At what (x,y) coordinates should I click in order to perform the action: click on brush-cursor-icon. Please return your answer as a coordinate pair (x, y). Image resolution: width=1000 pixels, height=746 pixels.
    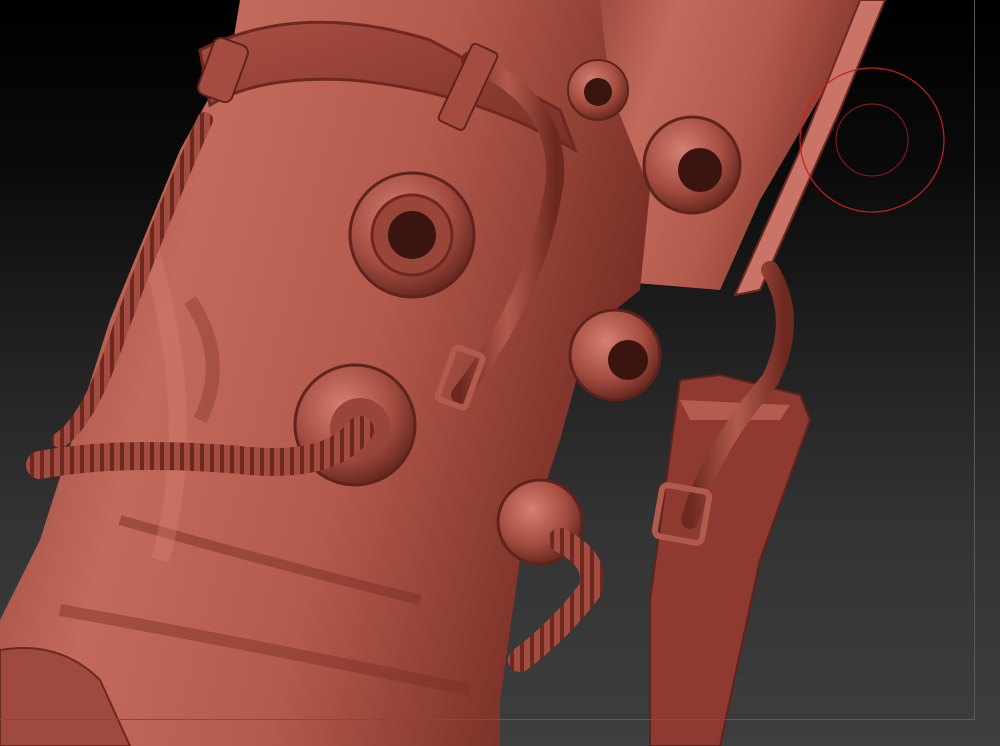
    Looking at the image, I should click on (872, 140).